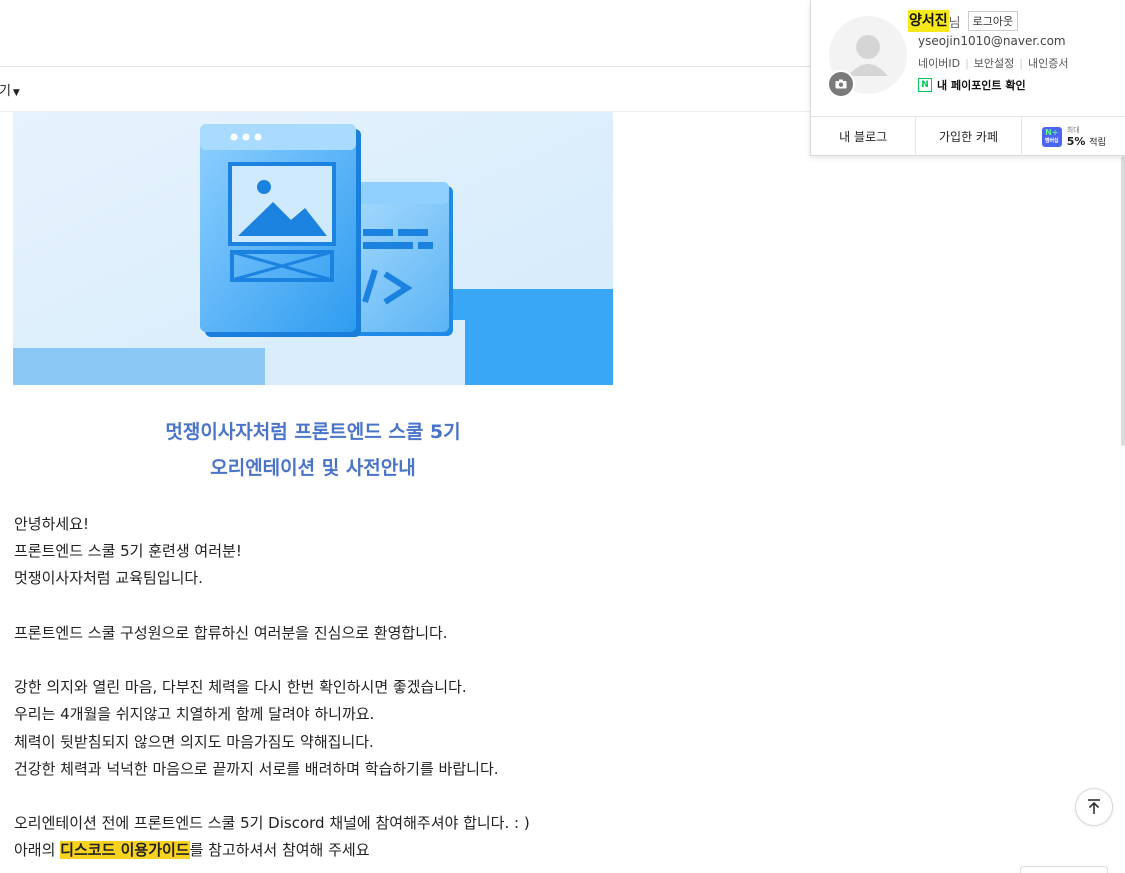  Describe the element at coordinates (313, 450) in the screenshot. I see `mail-heading: 멋쟁이사자처럼 프론트엔드 스쿨 5기 오리엔테이션 및 사전안내` at that location.